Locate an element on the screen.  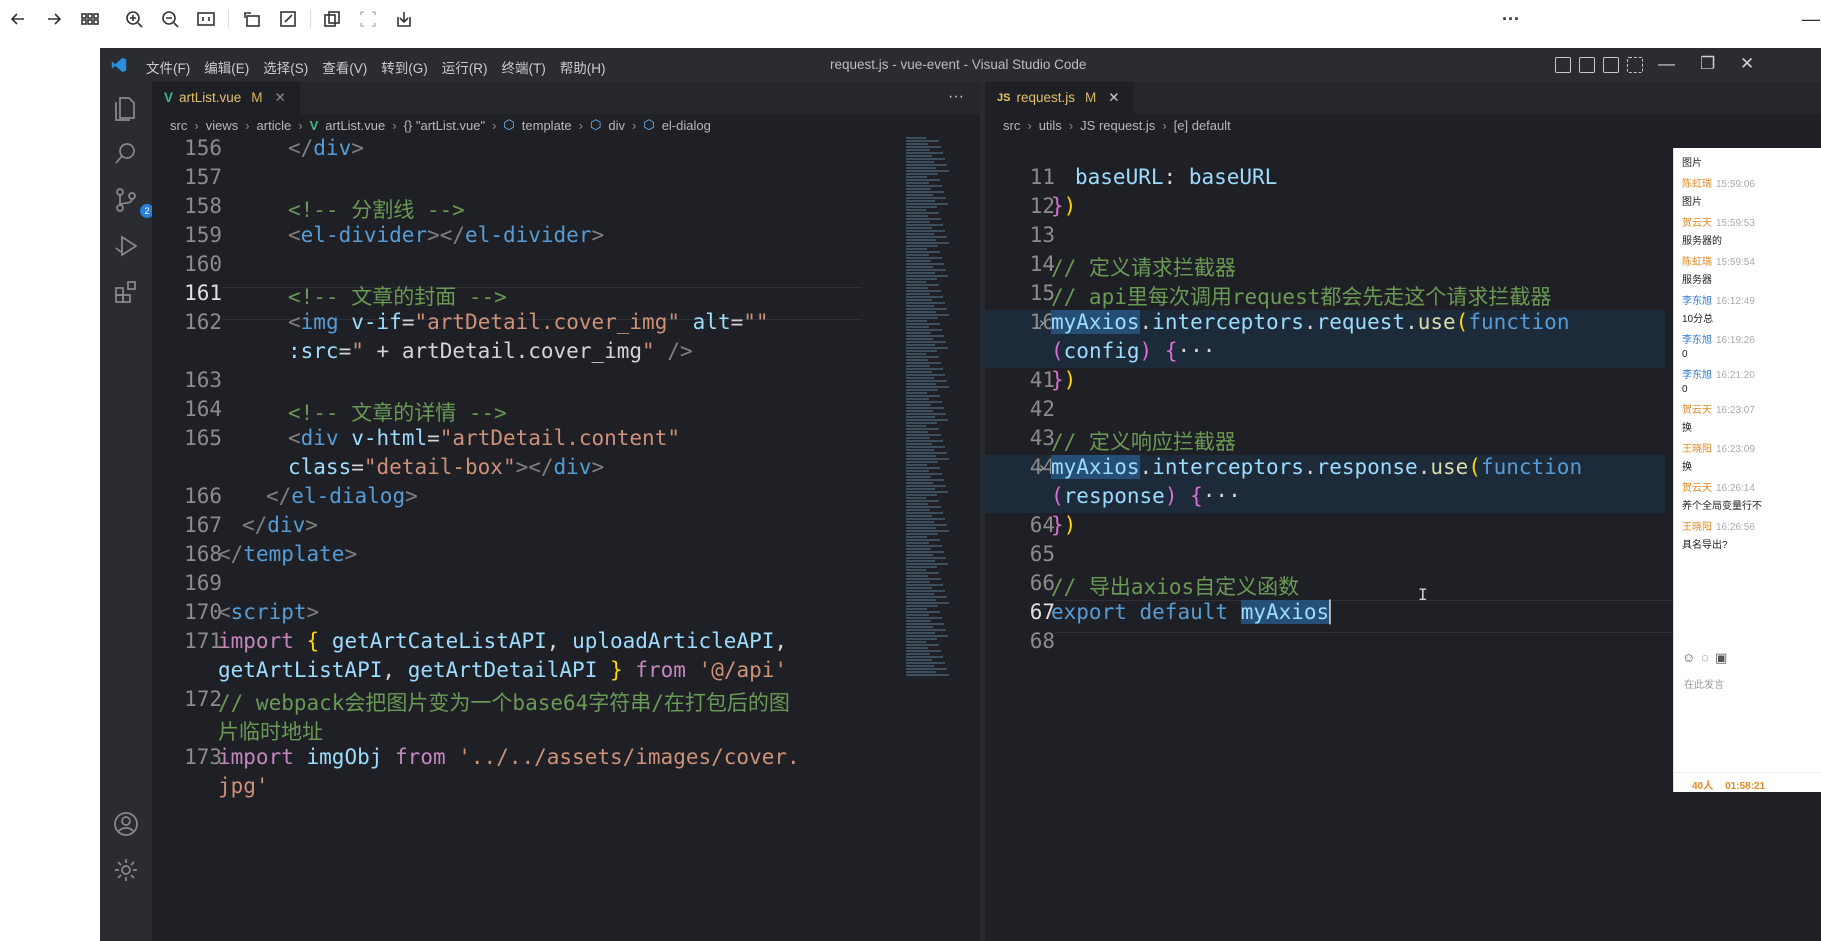
breadcrumb-item: utils is located at coordinates (1050, 125).